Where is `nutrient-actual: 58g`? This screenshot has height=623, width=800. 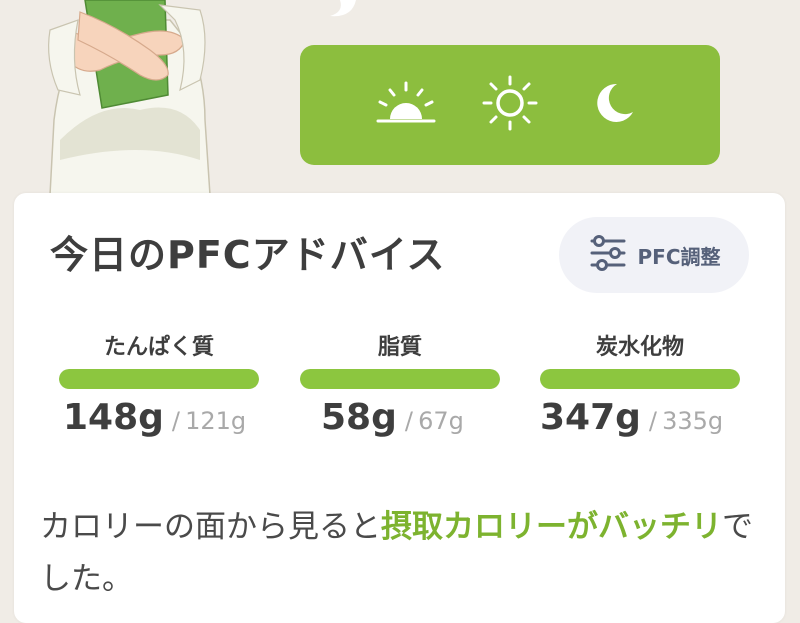 nutrient-actual: 58g is located at coordinates (359, 417).